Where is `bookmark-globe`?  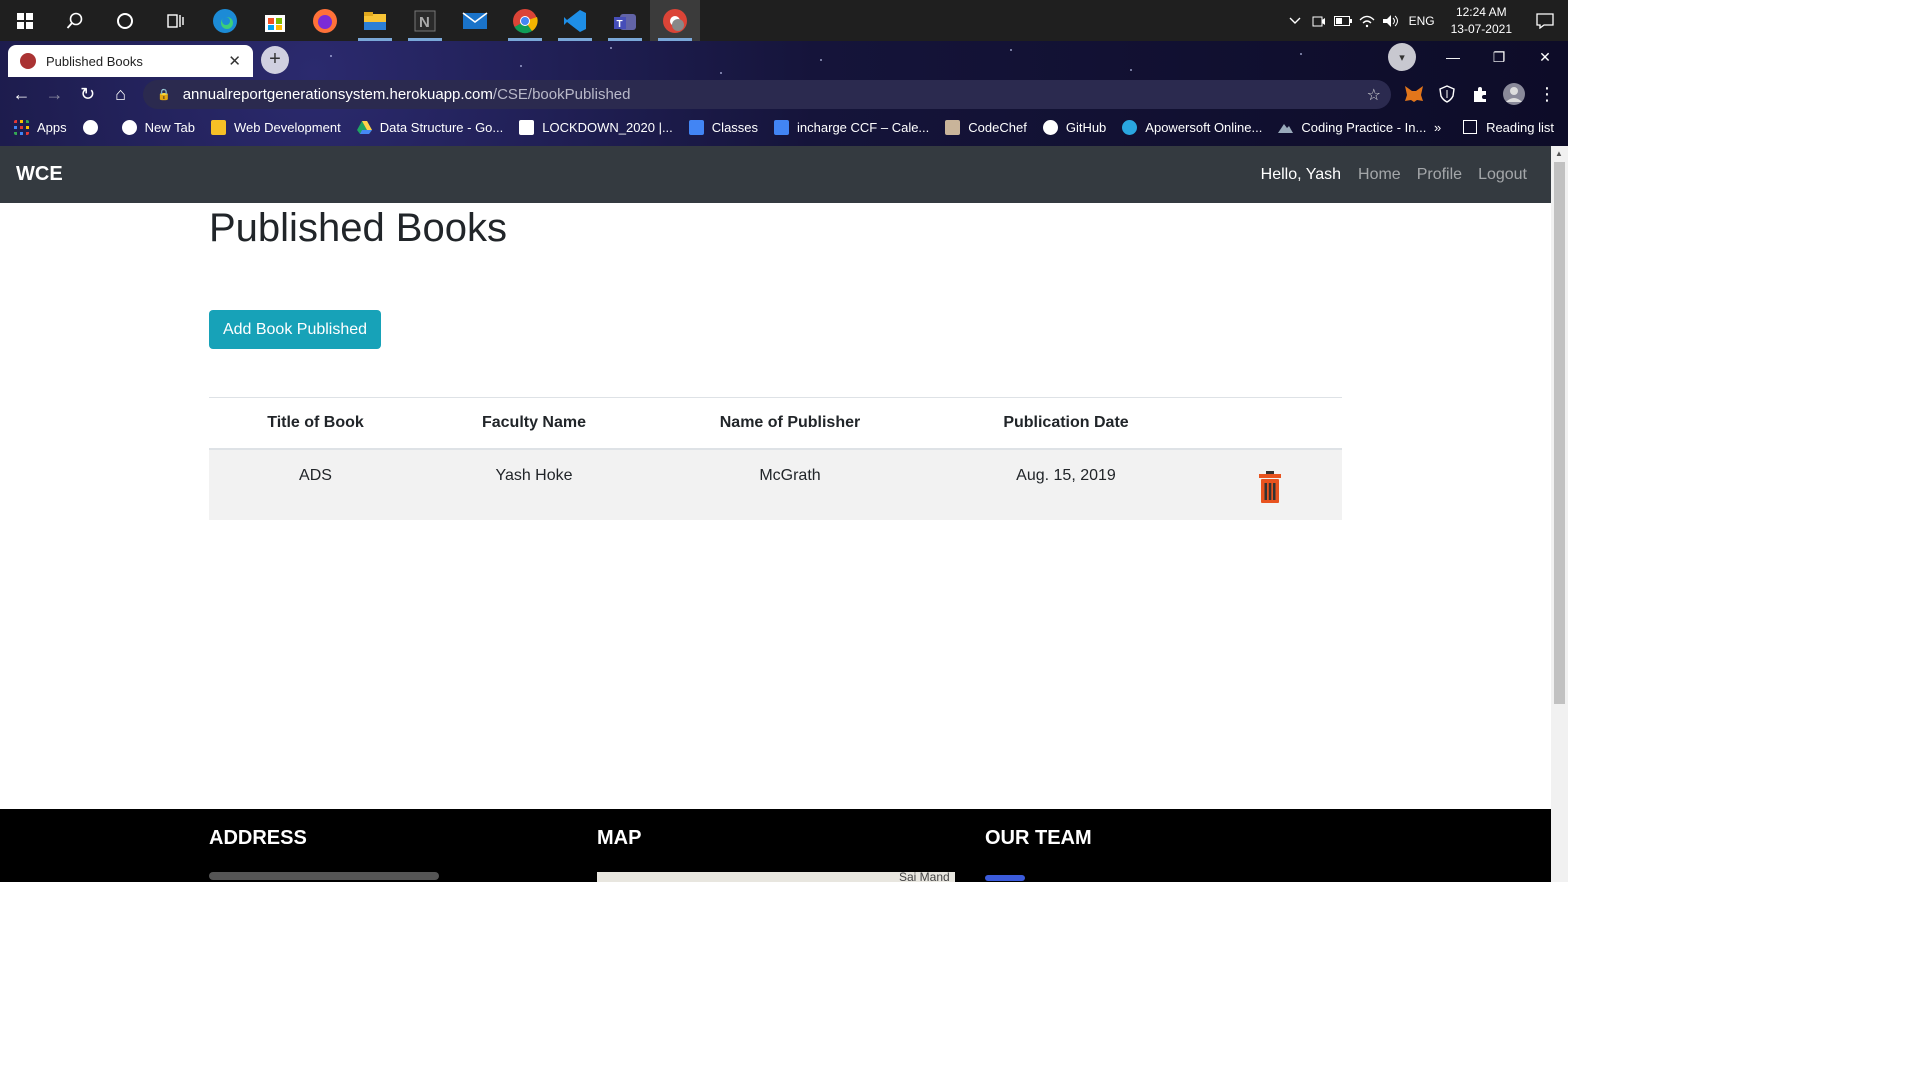 bookmark-globe is located at coordinates (94, 127).